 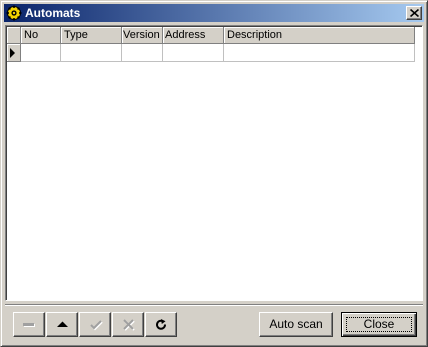 I want to click on cancel-button, so click(x=128, y=324).